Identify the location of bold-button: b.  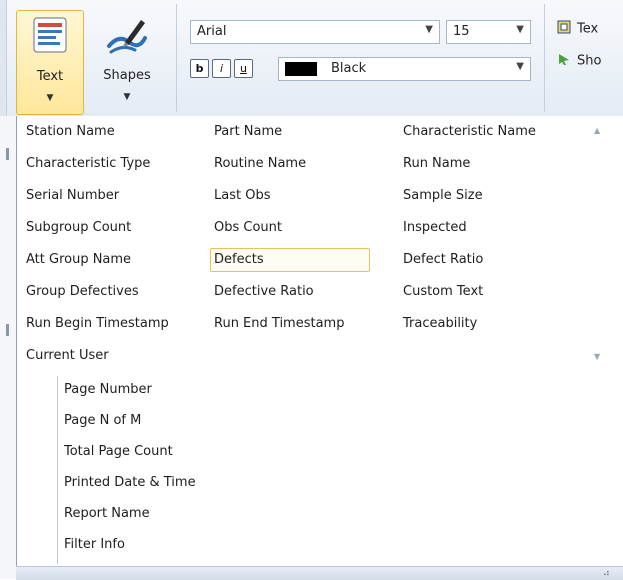
(199, 68).